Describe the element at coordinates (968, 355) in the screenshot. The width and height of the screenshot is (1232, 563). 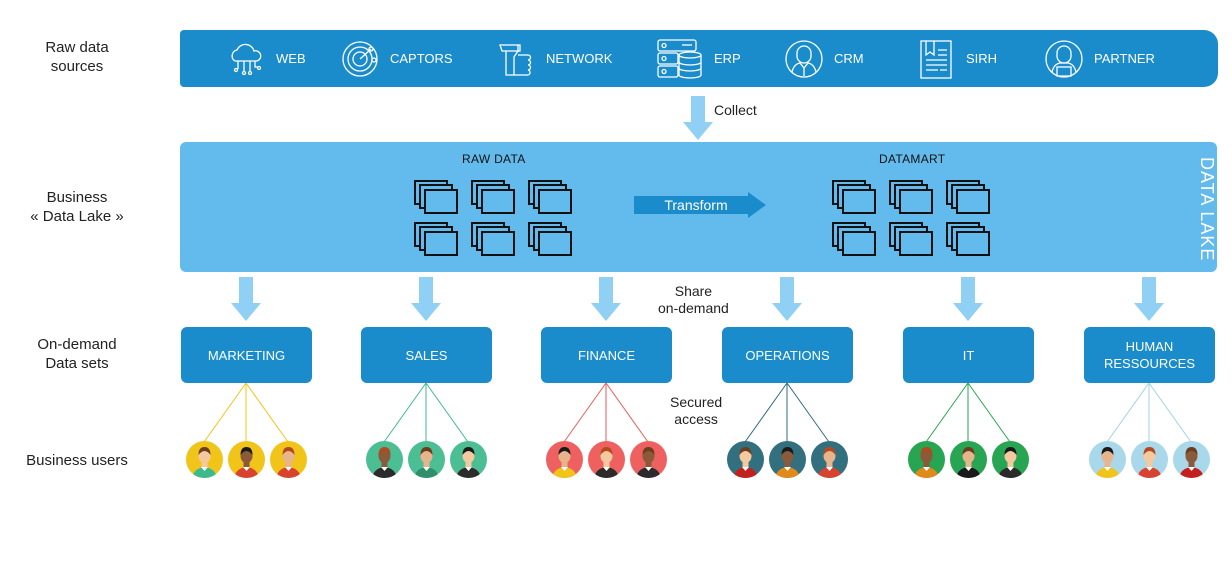
I see `dataset-it: IT` at that location.